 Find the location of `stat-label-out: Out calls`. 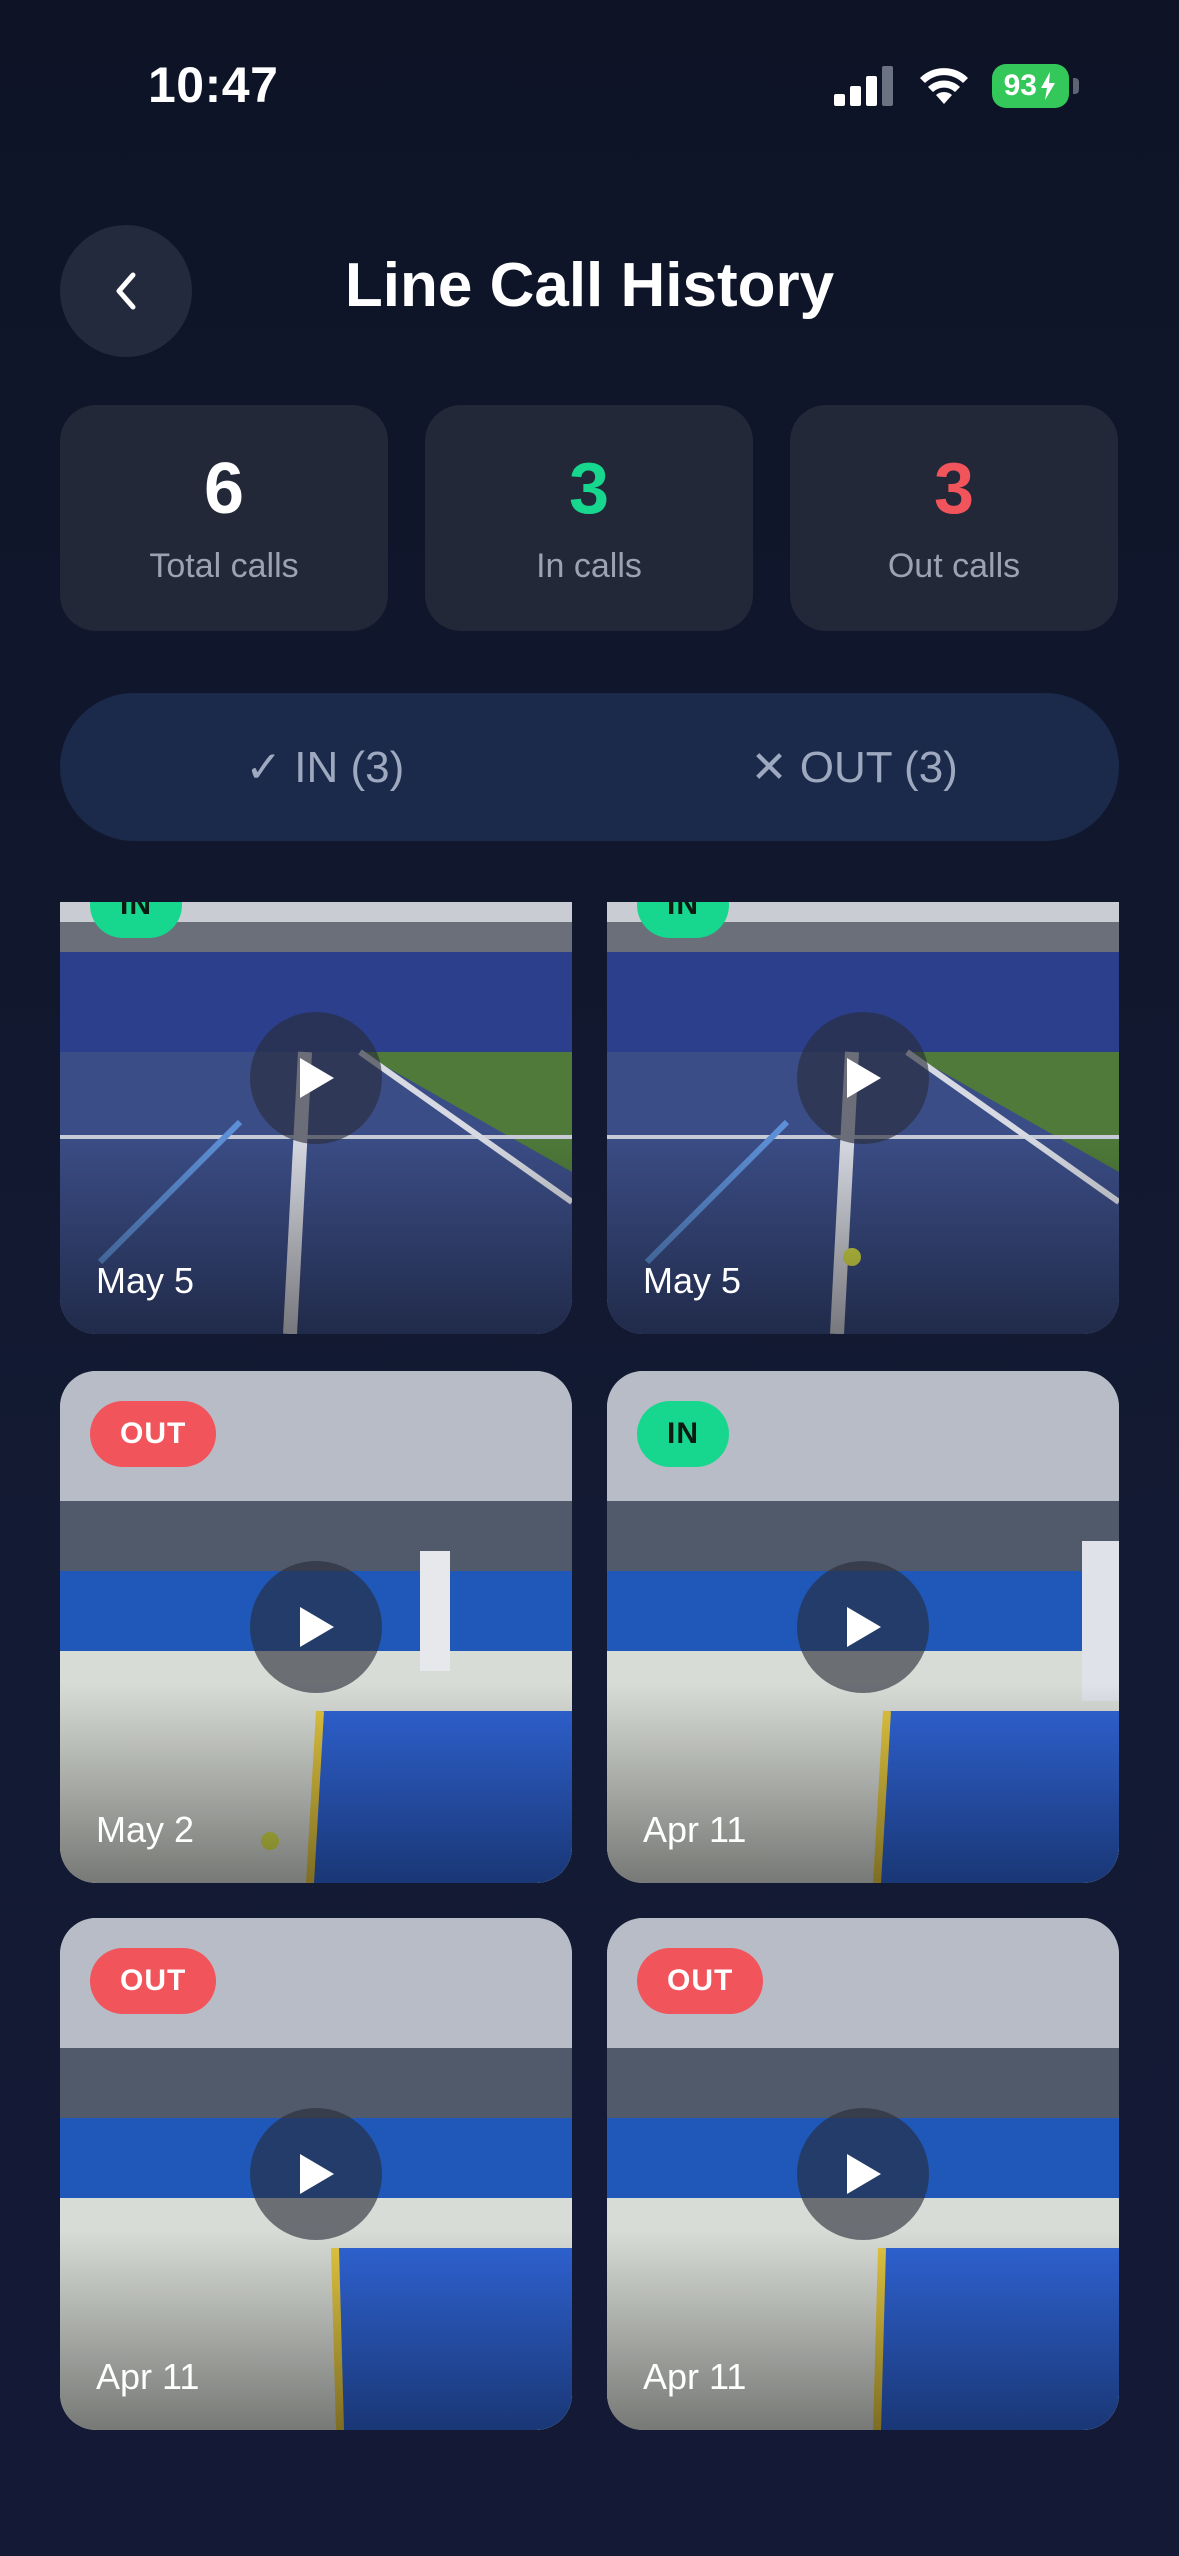

stat-label-out: Out calls is located at coordinates (954, 566).